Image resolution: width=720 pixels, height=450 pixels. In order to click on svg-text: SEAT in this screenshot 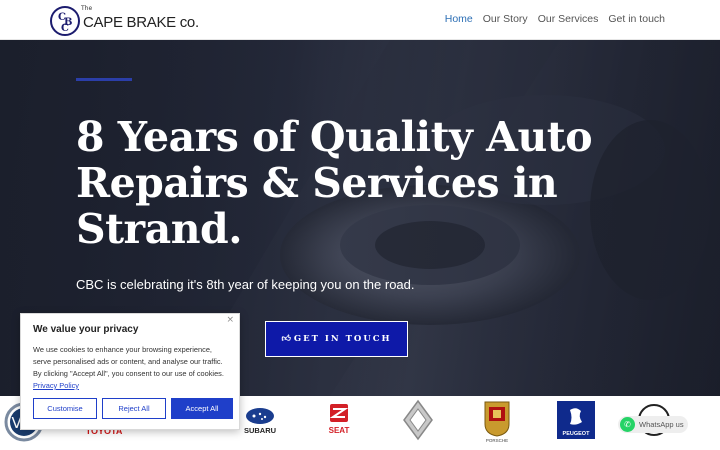, I will do `click(339, 430)`.